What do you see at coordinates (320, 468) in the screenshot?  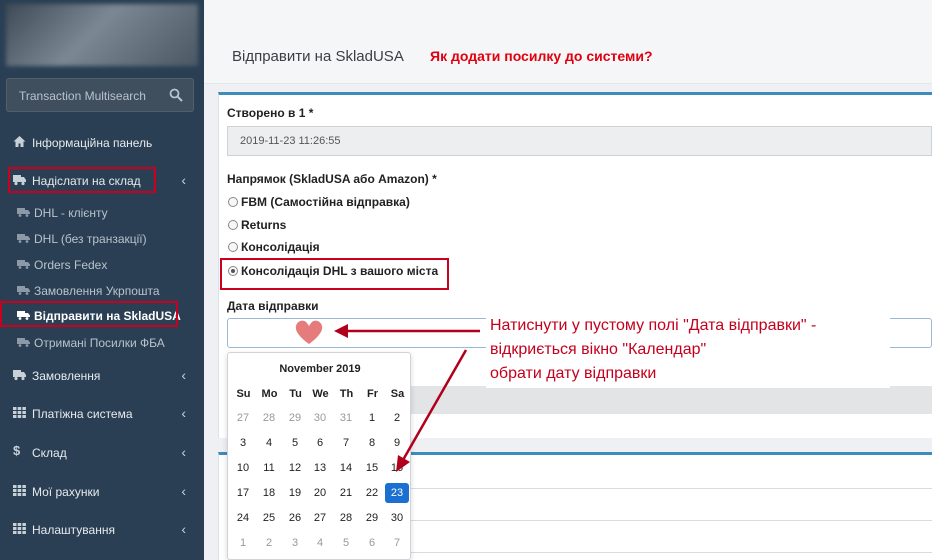 I see `calendar-day: 13` at bounding box center [320, 468].